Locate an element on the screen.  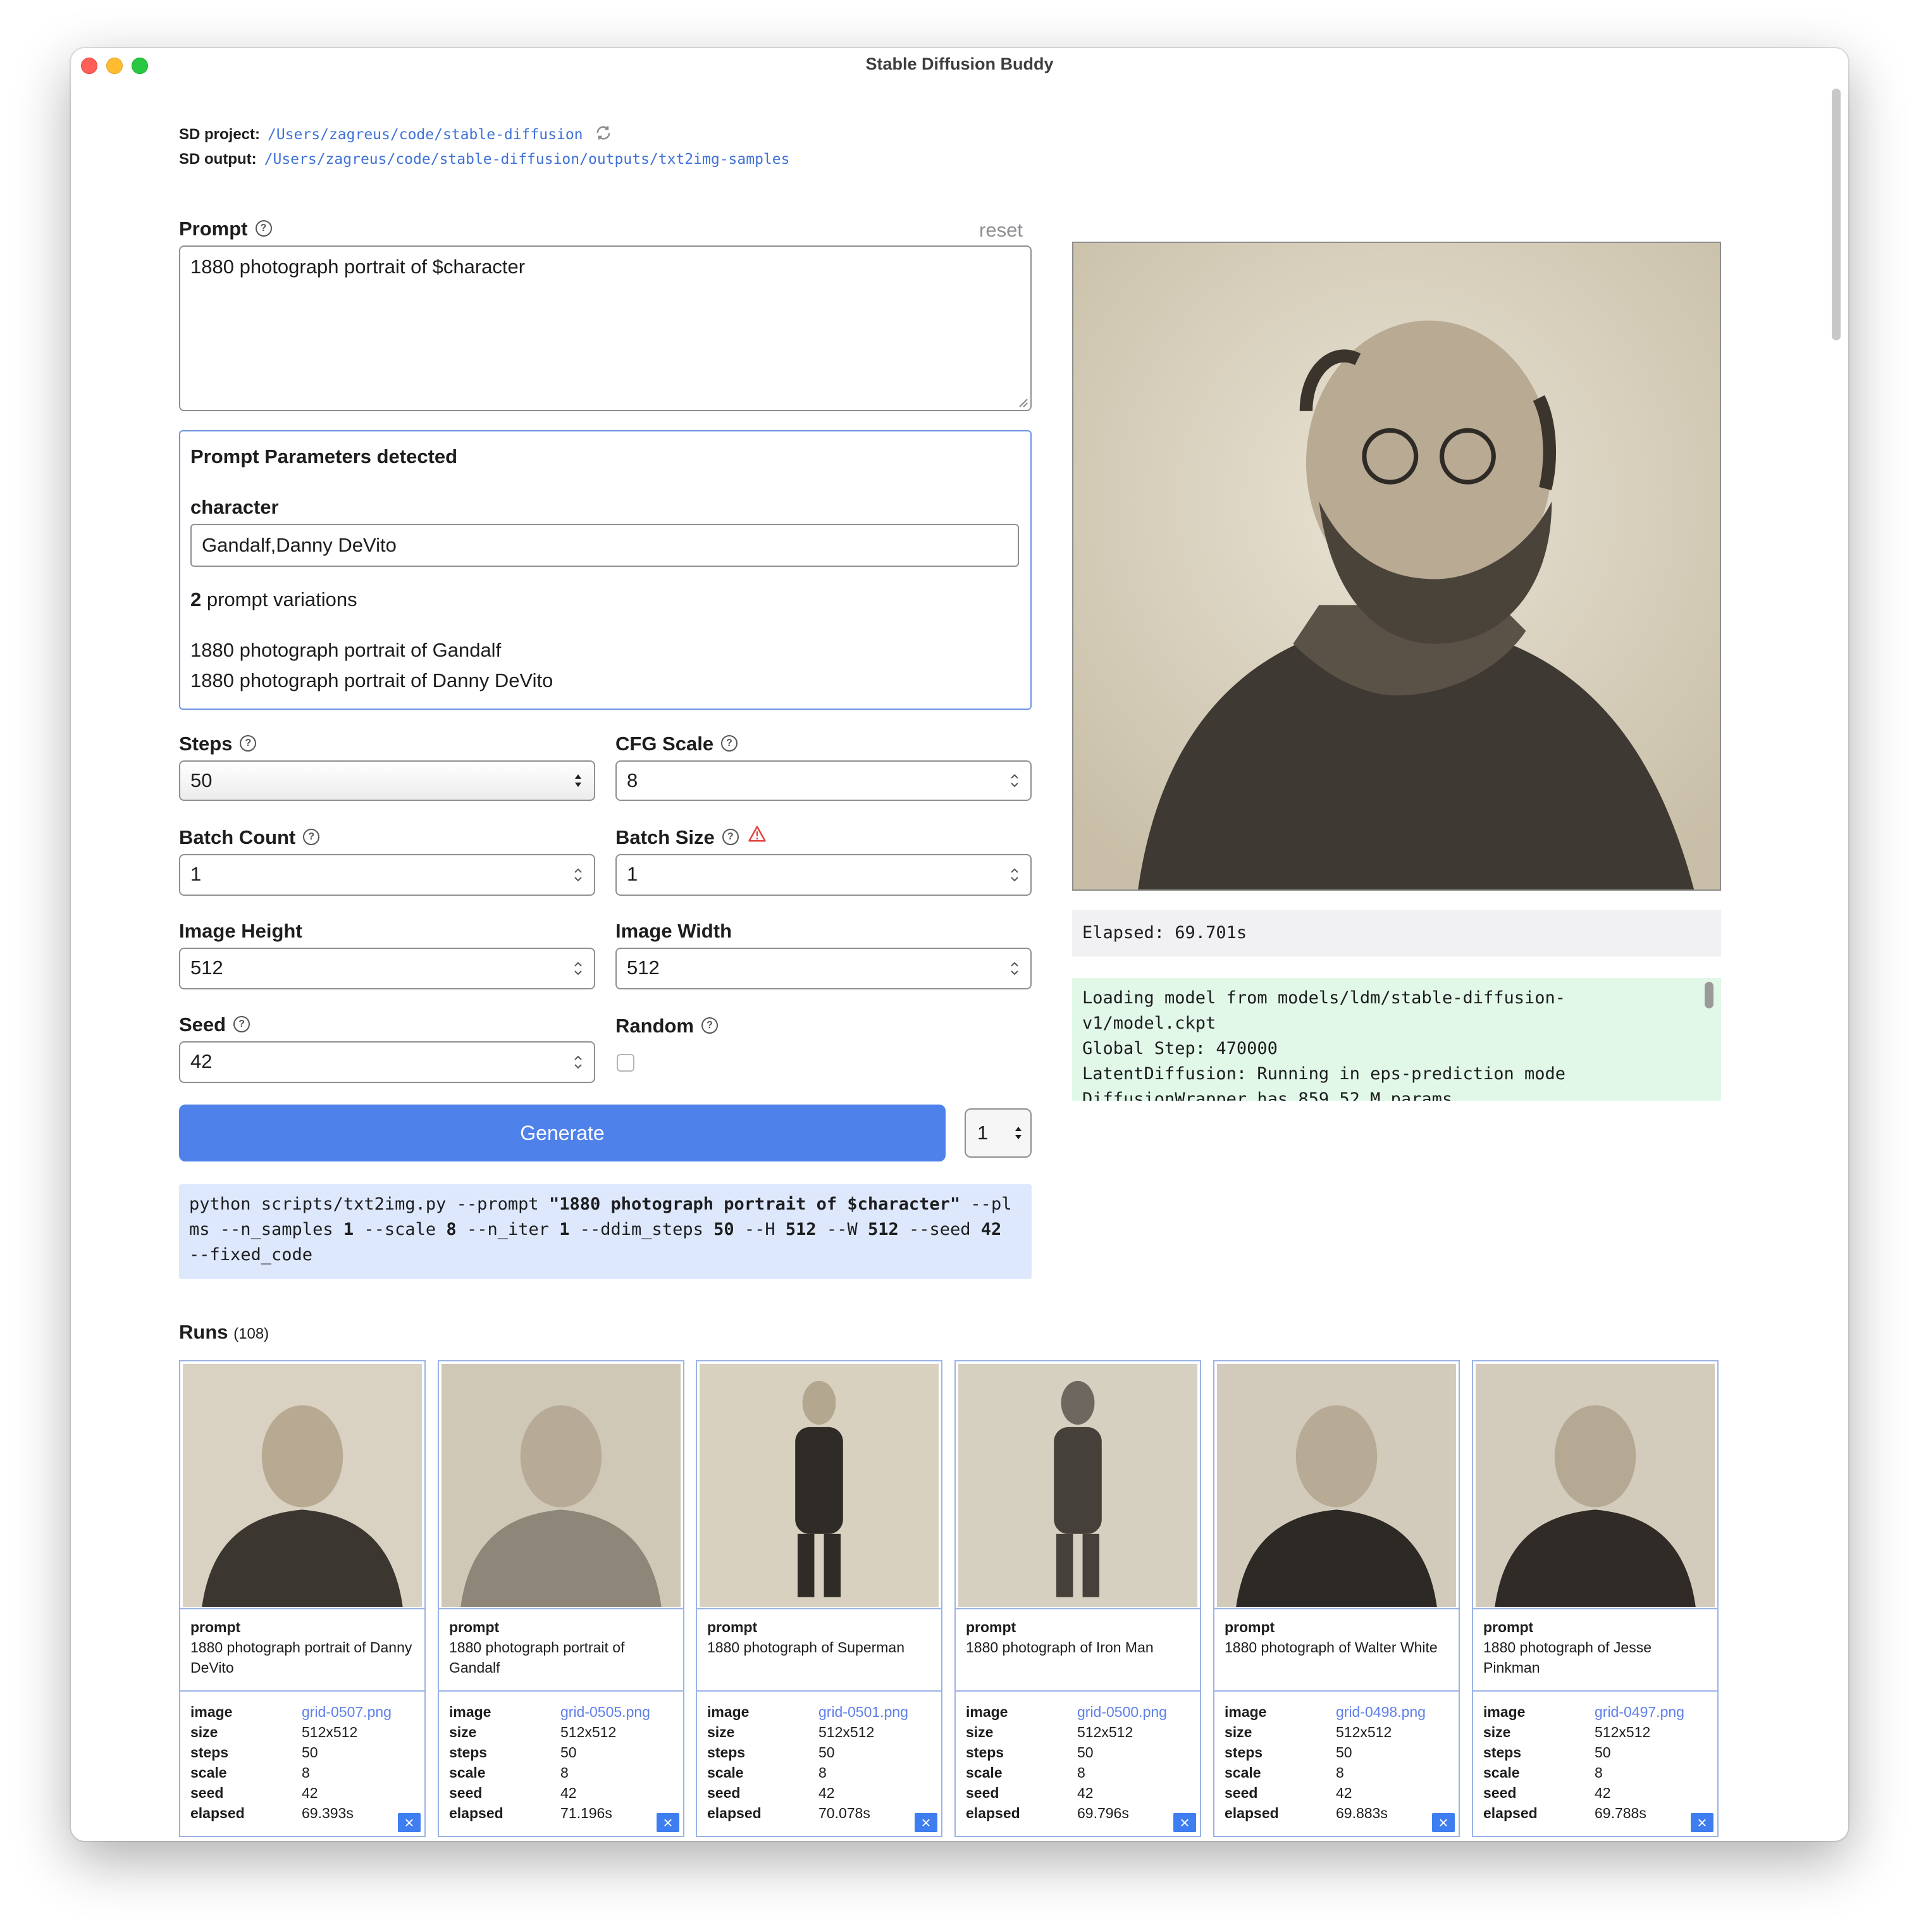
page-scrollbar is located at coordinates (1836, 214).